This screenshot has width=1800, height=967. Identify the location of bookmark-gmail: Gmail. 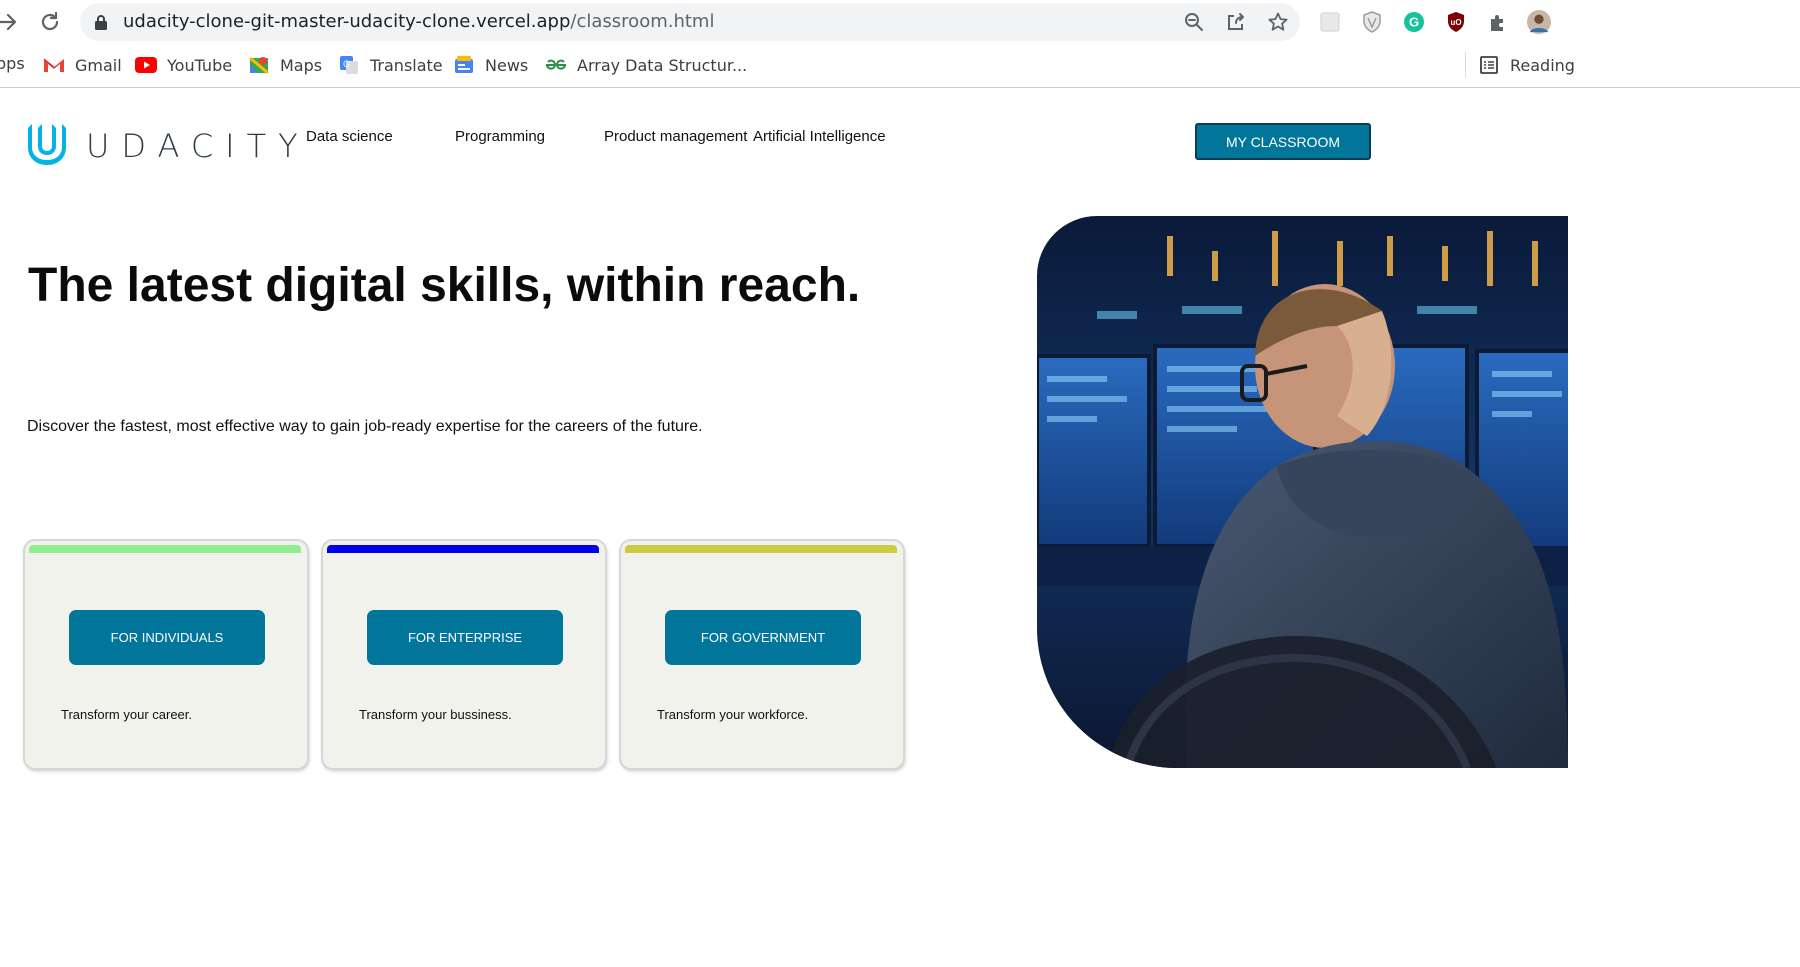
(82, 65).